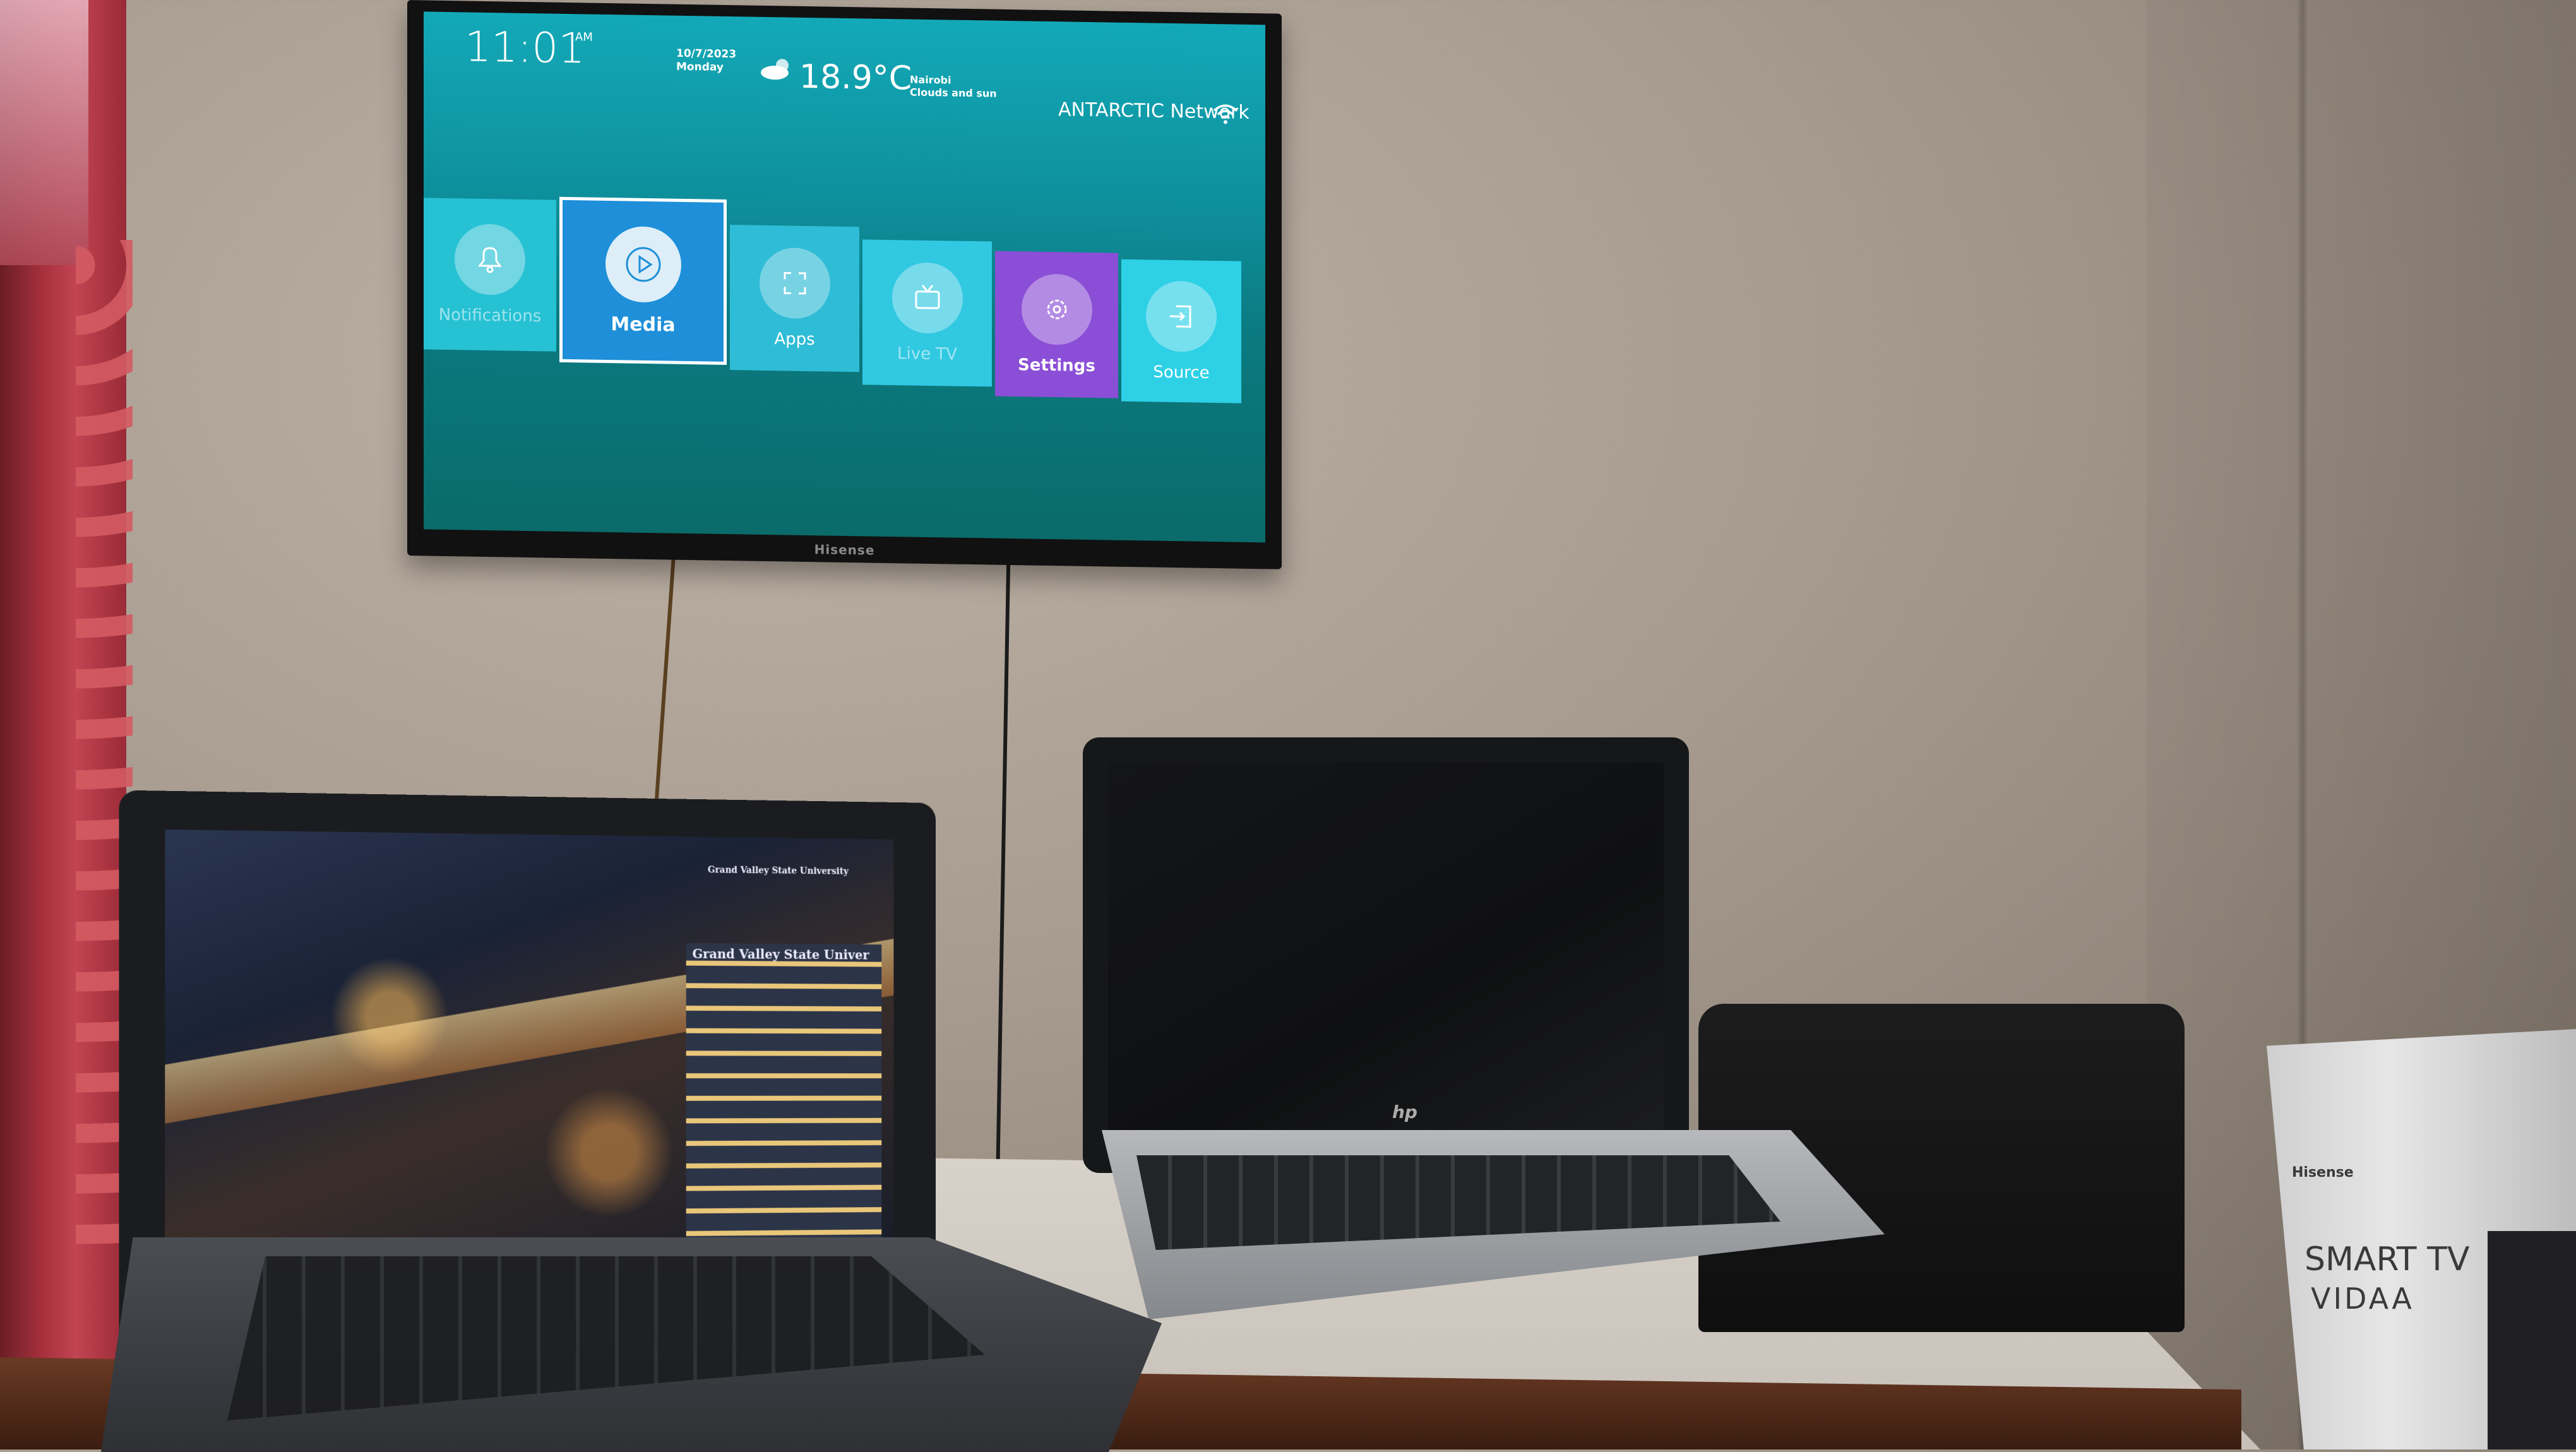  I want to click on source-icon, so click(1181, 316).